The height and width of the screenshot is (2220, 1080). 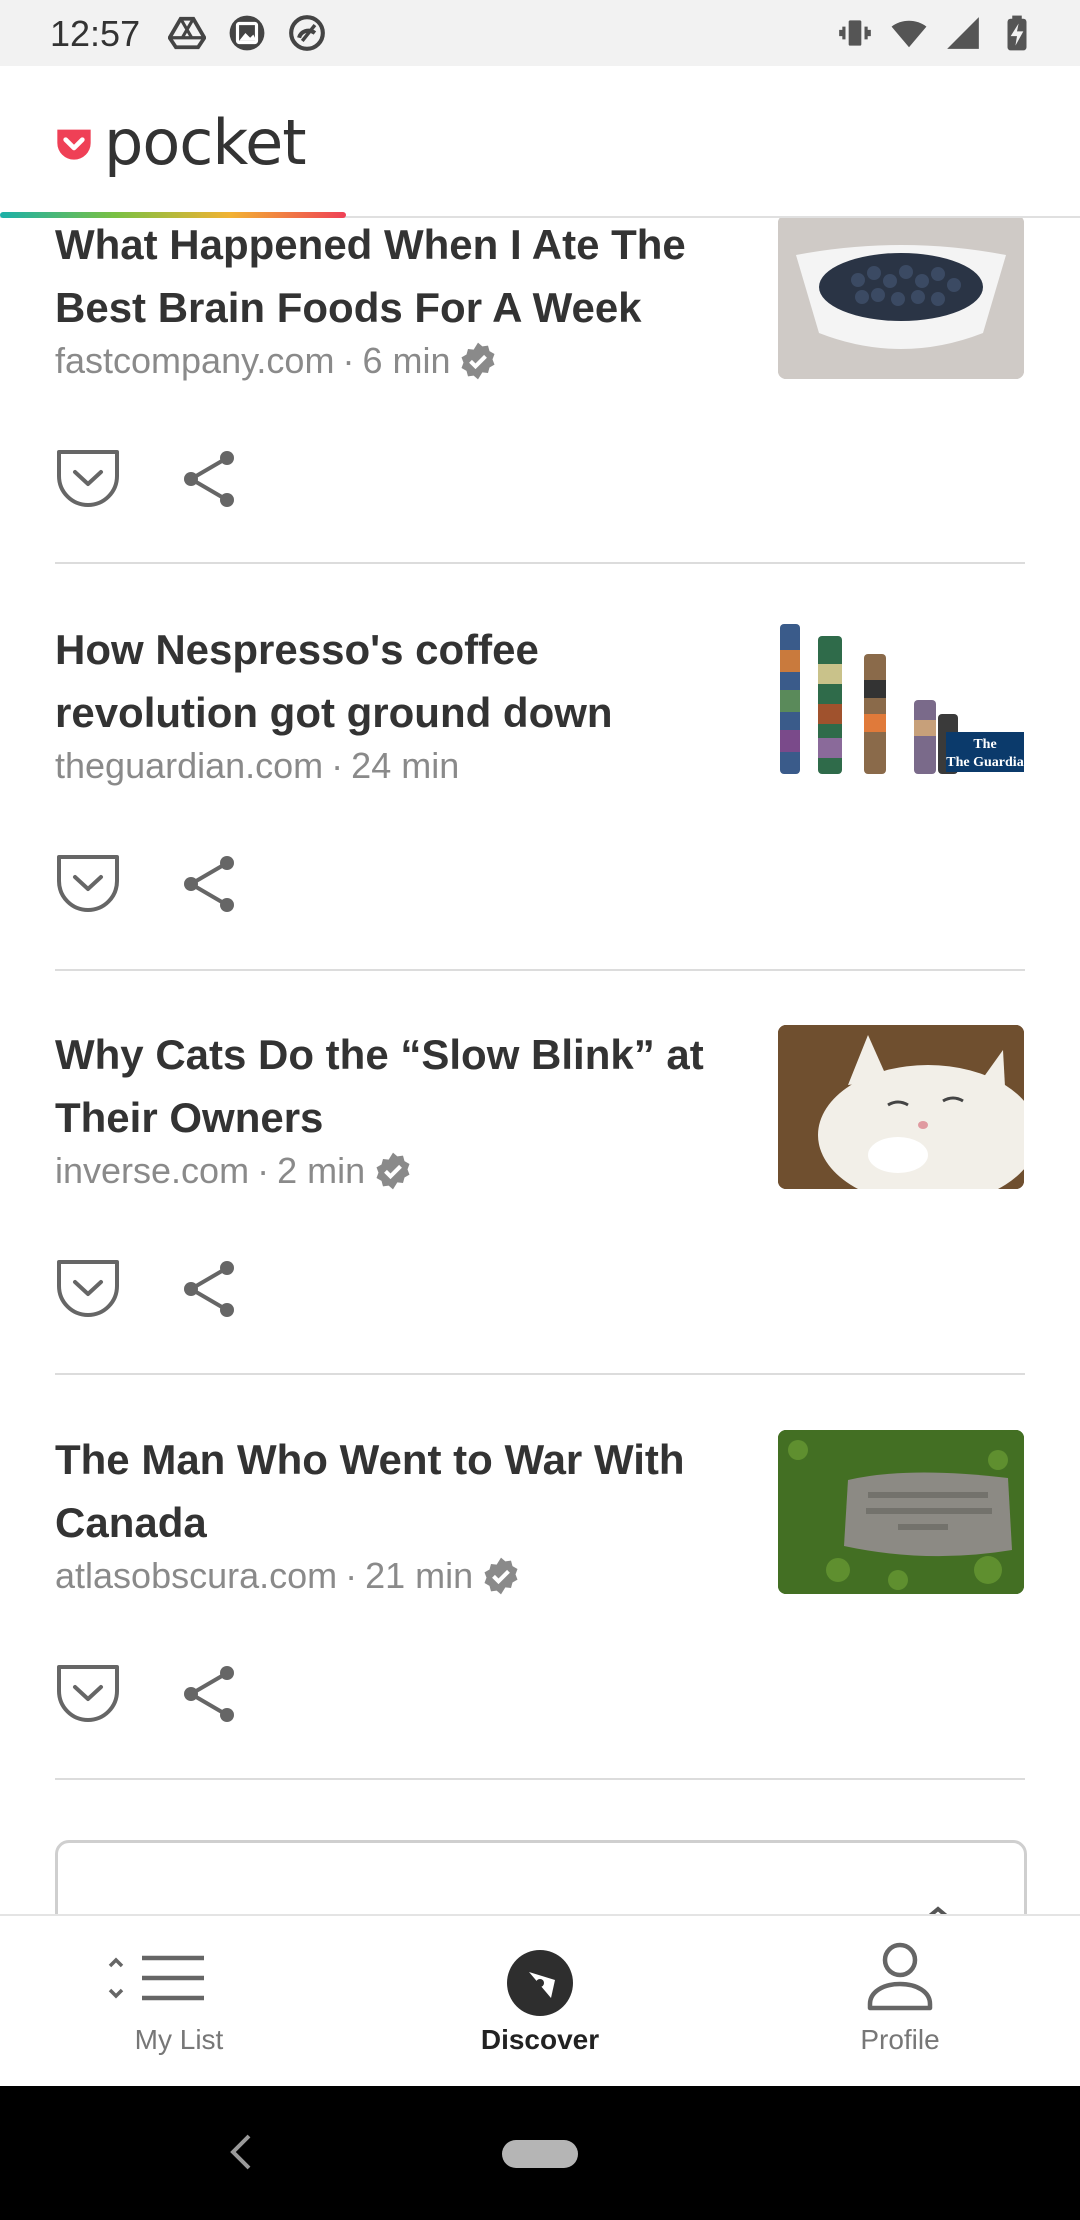 I want to click on article-source: atlasobscura.com, so click(x=196, y=1575).